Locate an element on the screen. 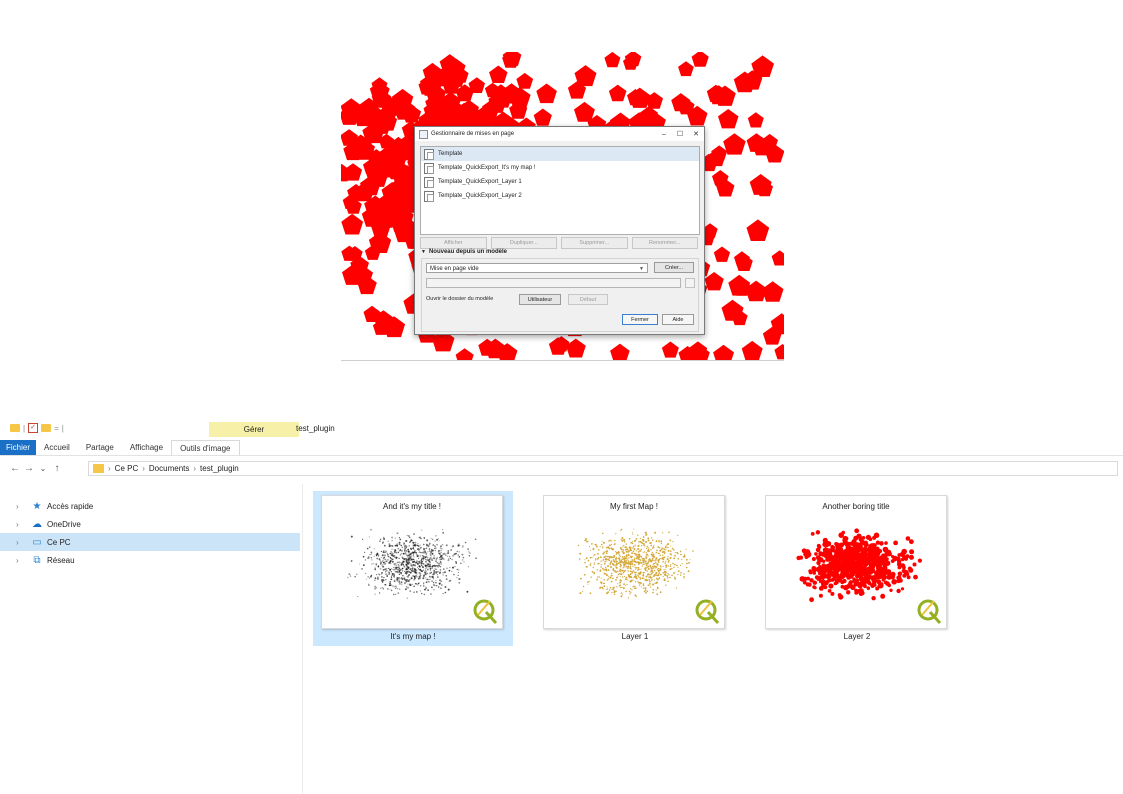  tab-share: Partage is located at coordinates (100, 447).